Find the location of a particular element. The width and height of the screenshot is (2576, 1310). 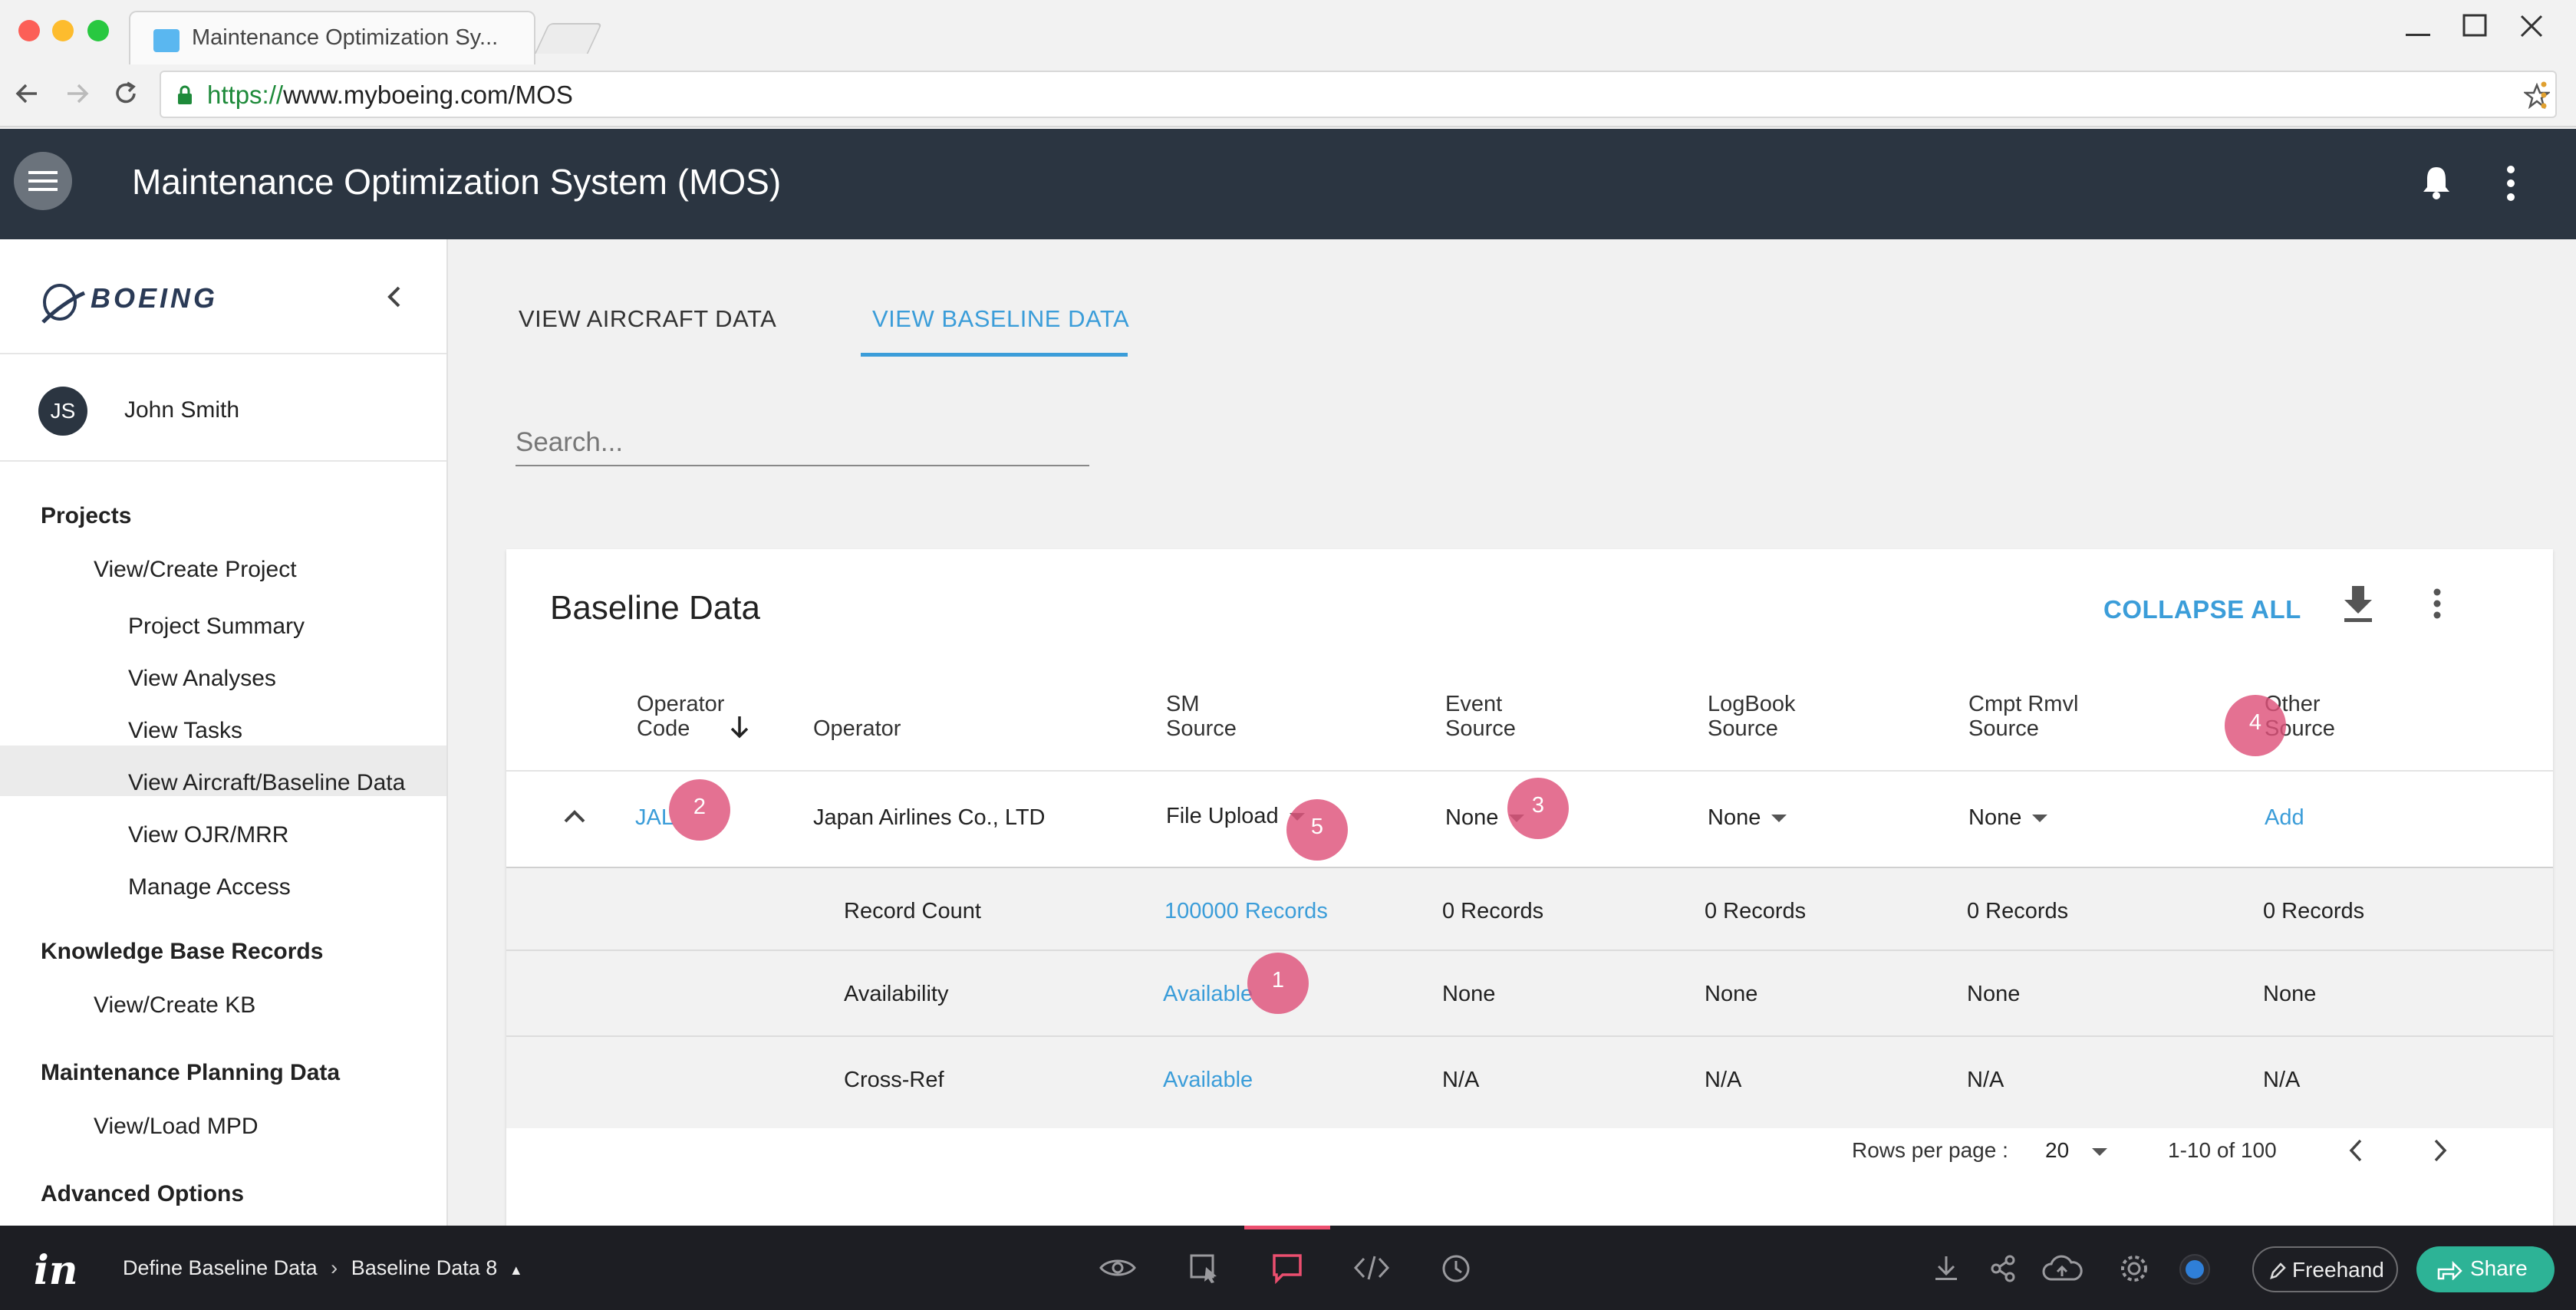

operator-code-link: JAL is located at coordinates (654, 818).